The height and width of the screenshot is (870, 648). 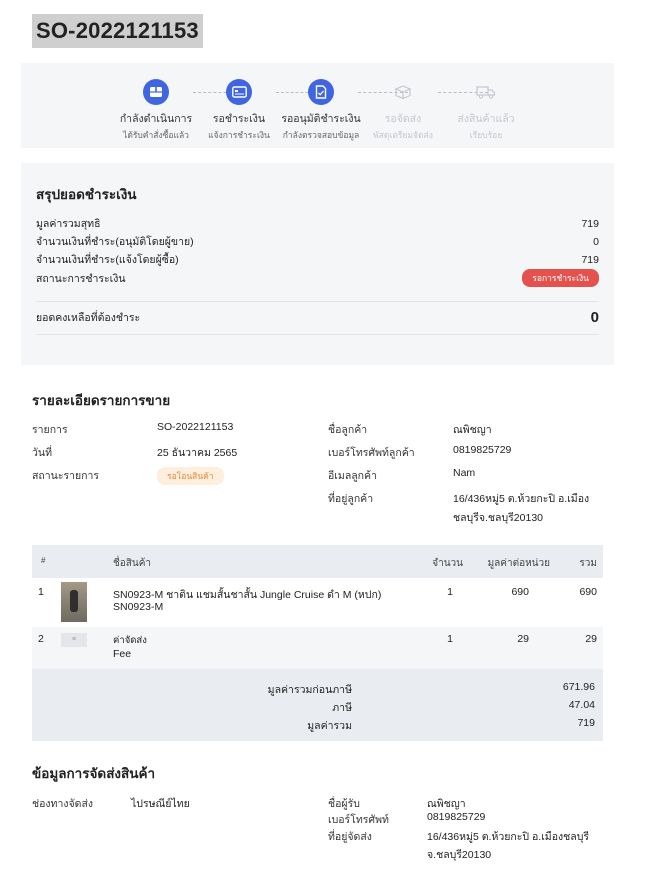 I want to click on order-value: SO-2022121153, so click(x=195, y=427).